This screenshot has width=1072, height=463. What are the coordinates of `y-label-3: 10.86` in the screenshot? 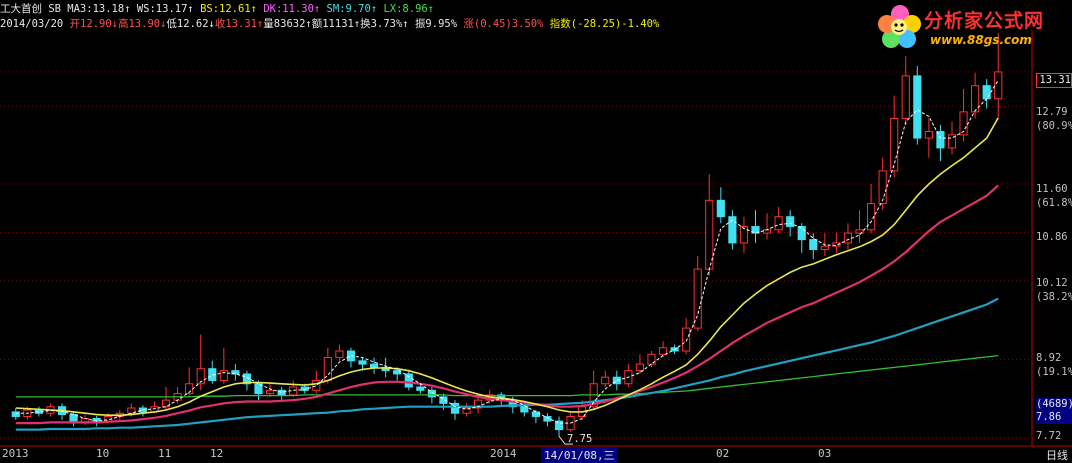 It's located at (1052, 237).